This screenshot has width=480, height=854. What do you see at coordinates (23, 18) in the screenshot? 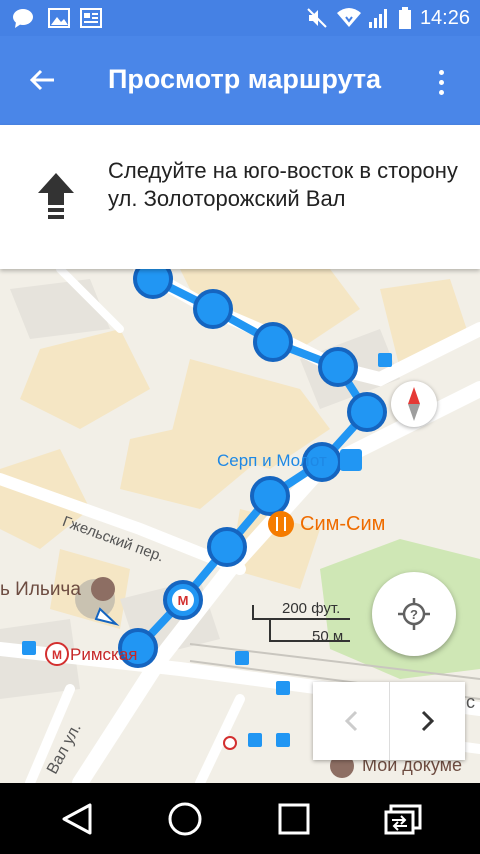
I see `chat-icon` at bounding box center [23, 18].